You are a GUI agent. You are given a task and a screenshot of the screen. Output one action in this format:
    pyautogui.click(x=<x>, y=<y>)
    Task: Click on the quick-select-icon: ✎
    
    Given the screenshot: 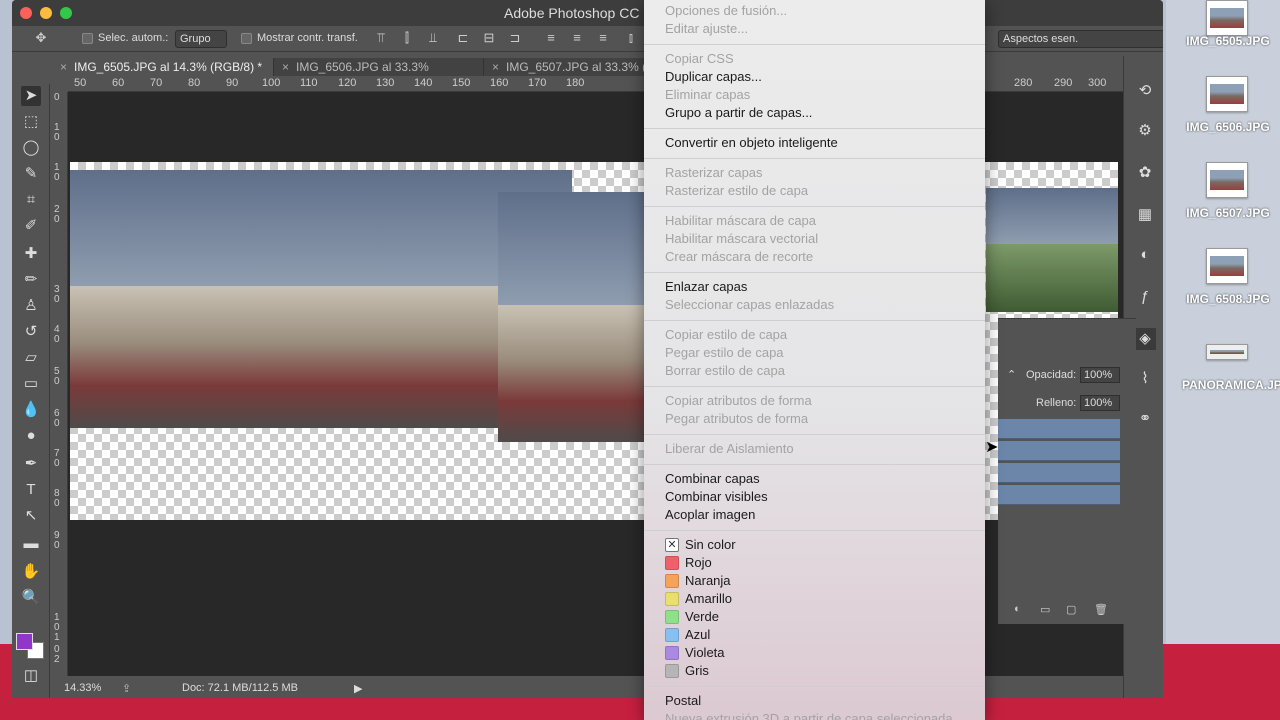 What is the action you would take?
    pyautogui.click(x=31, y=174)
    